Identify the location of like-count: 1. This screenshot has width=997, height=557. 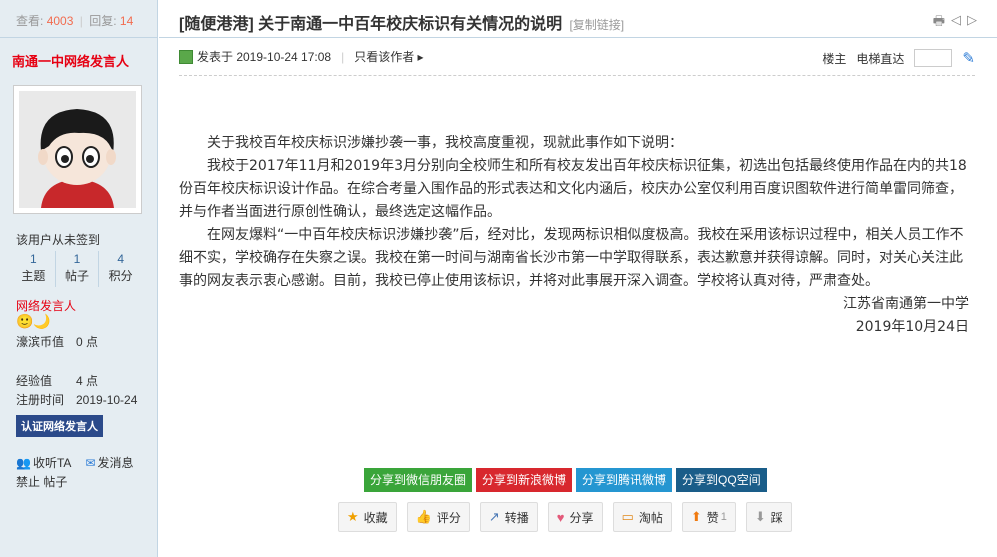
(723, 517).